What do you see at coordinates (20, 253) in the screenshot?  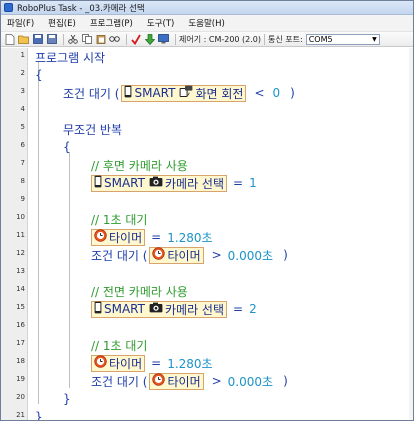 I see `line-number: 12` at bounding box center [20, 253].